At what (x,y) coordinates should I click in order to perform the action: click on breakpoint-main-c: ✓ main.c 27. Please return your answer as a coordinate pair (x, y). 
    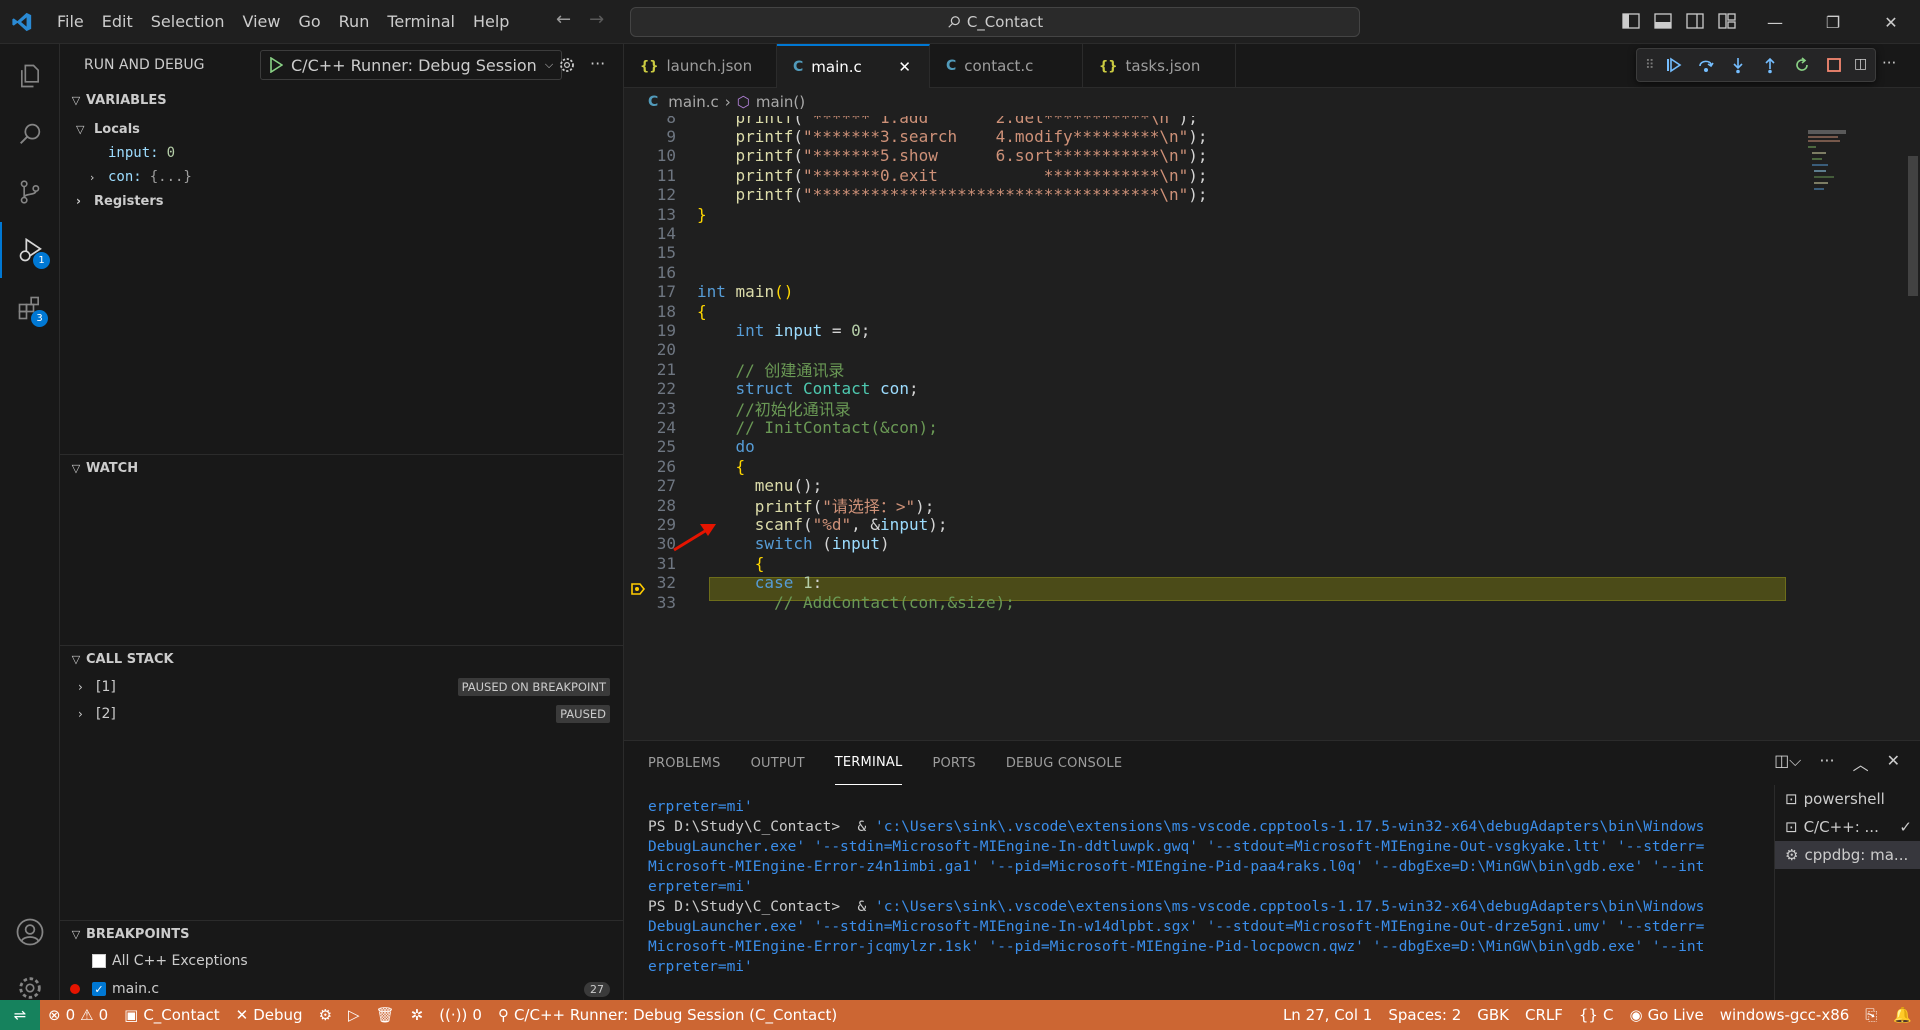
    Looking at the image, I should click on (342, 989).